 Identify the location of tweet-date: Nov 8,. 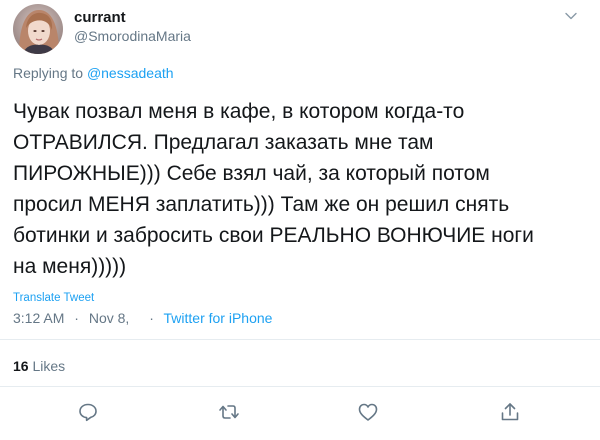
(109, 318).